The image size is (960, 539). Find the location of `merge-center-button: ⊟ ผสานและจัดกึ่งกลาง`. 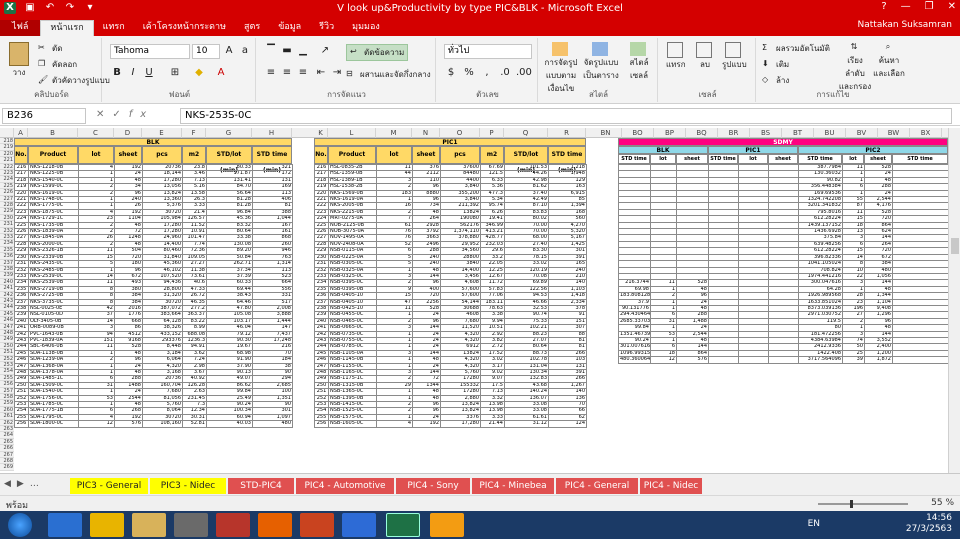

merge-center-button: ⊟ ผสานและจัดกึ่งกลาง is located at coordinates (388, 74).